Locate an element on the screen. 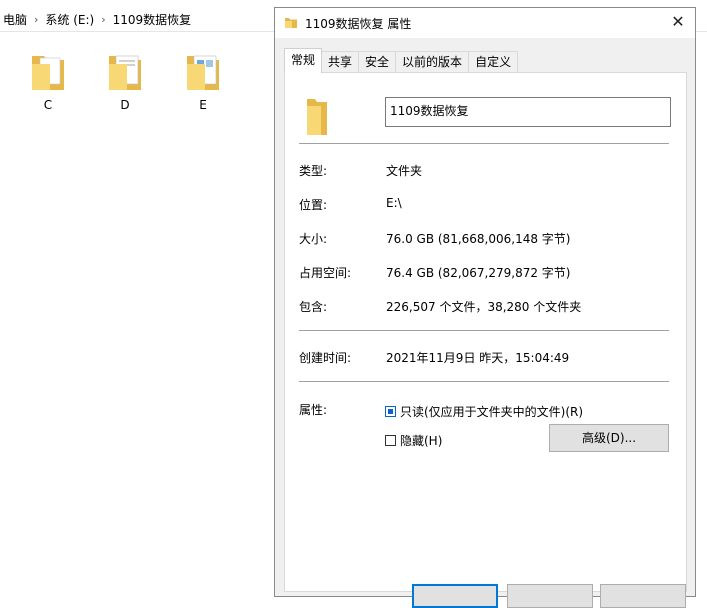  location-label: 位置: is located at coordinates (313, 205).